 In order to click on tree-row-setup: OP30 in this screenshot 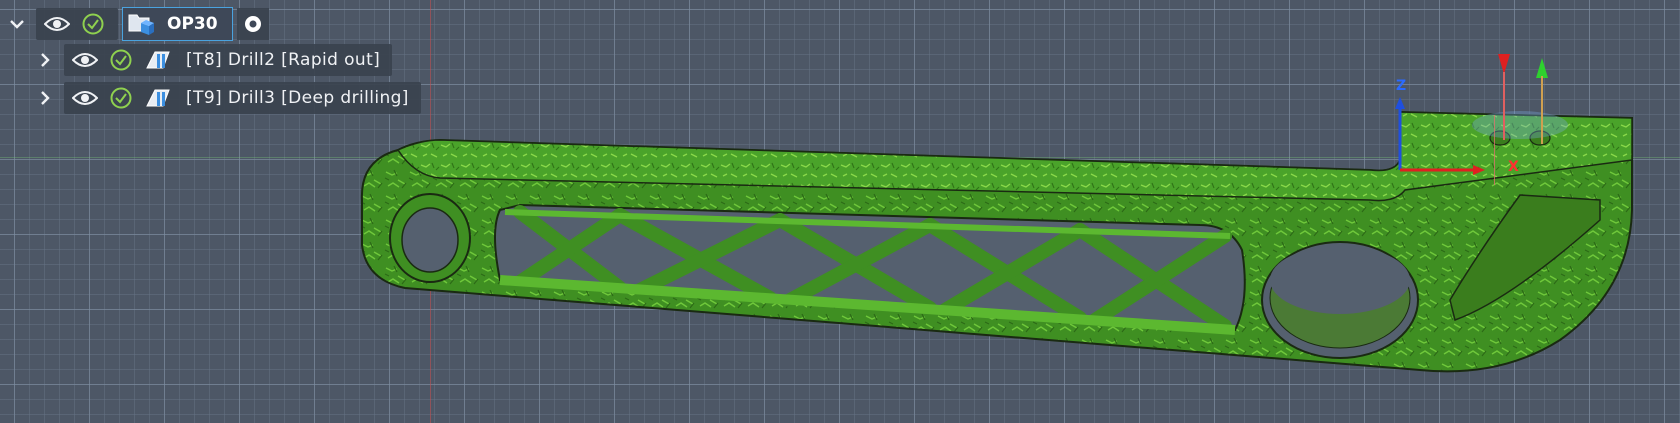, I will do `click(137, 24)`.